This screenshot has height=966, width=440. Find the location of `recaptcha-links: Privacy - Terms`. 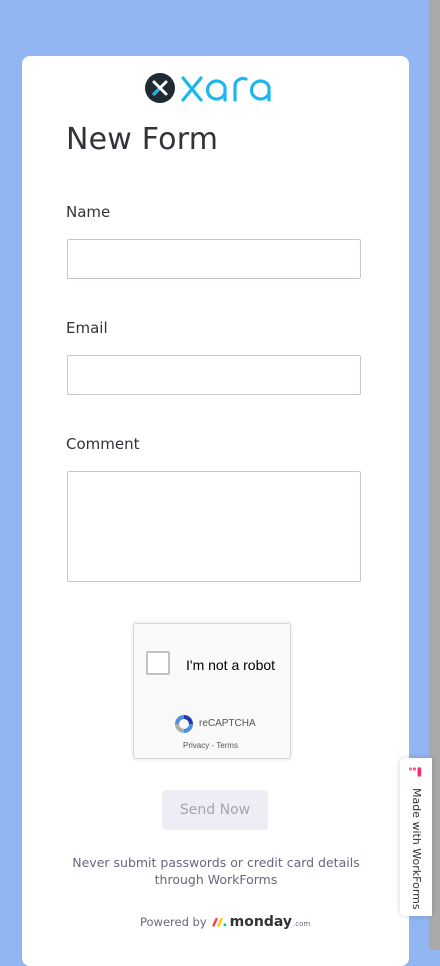

recaptcha-links: Privacy - Terms is located at coordinates (210, 745).